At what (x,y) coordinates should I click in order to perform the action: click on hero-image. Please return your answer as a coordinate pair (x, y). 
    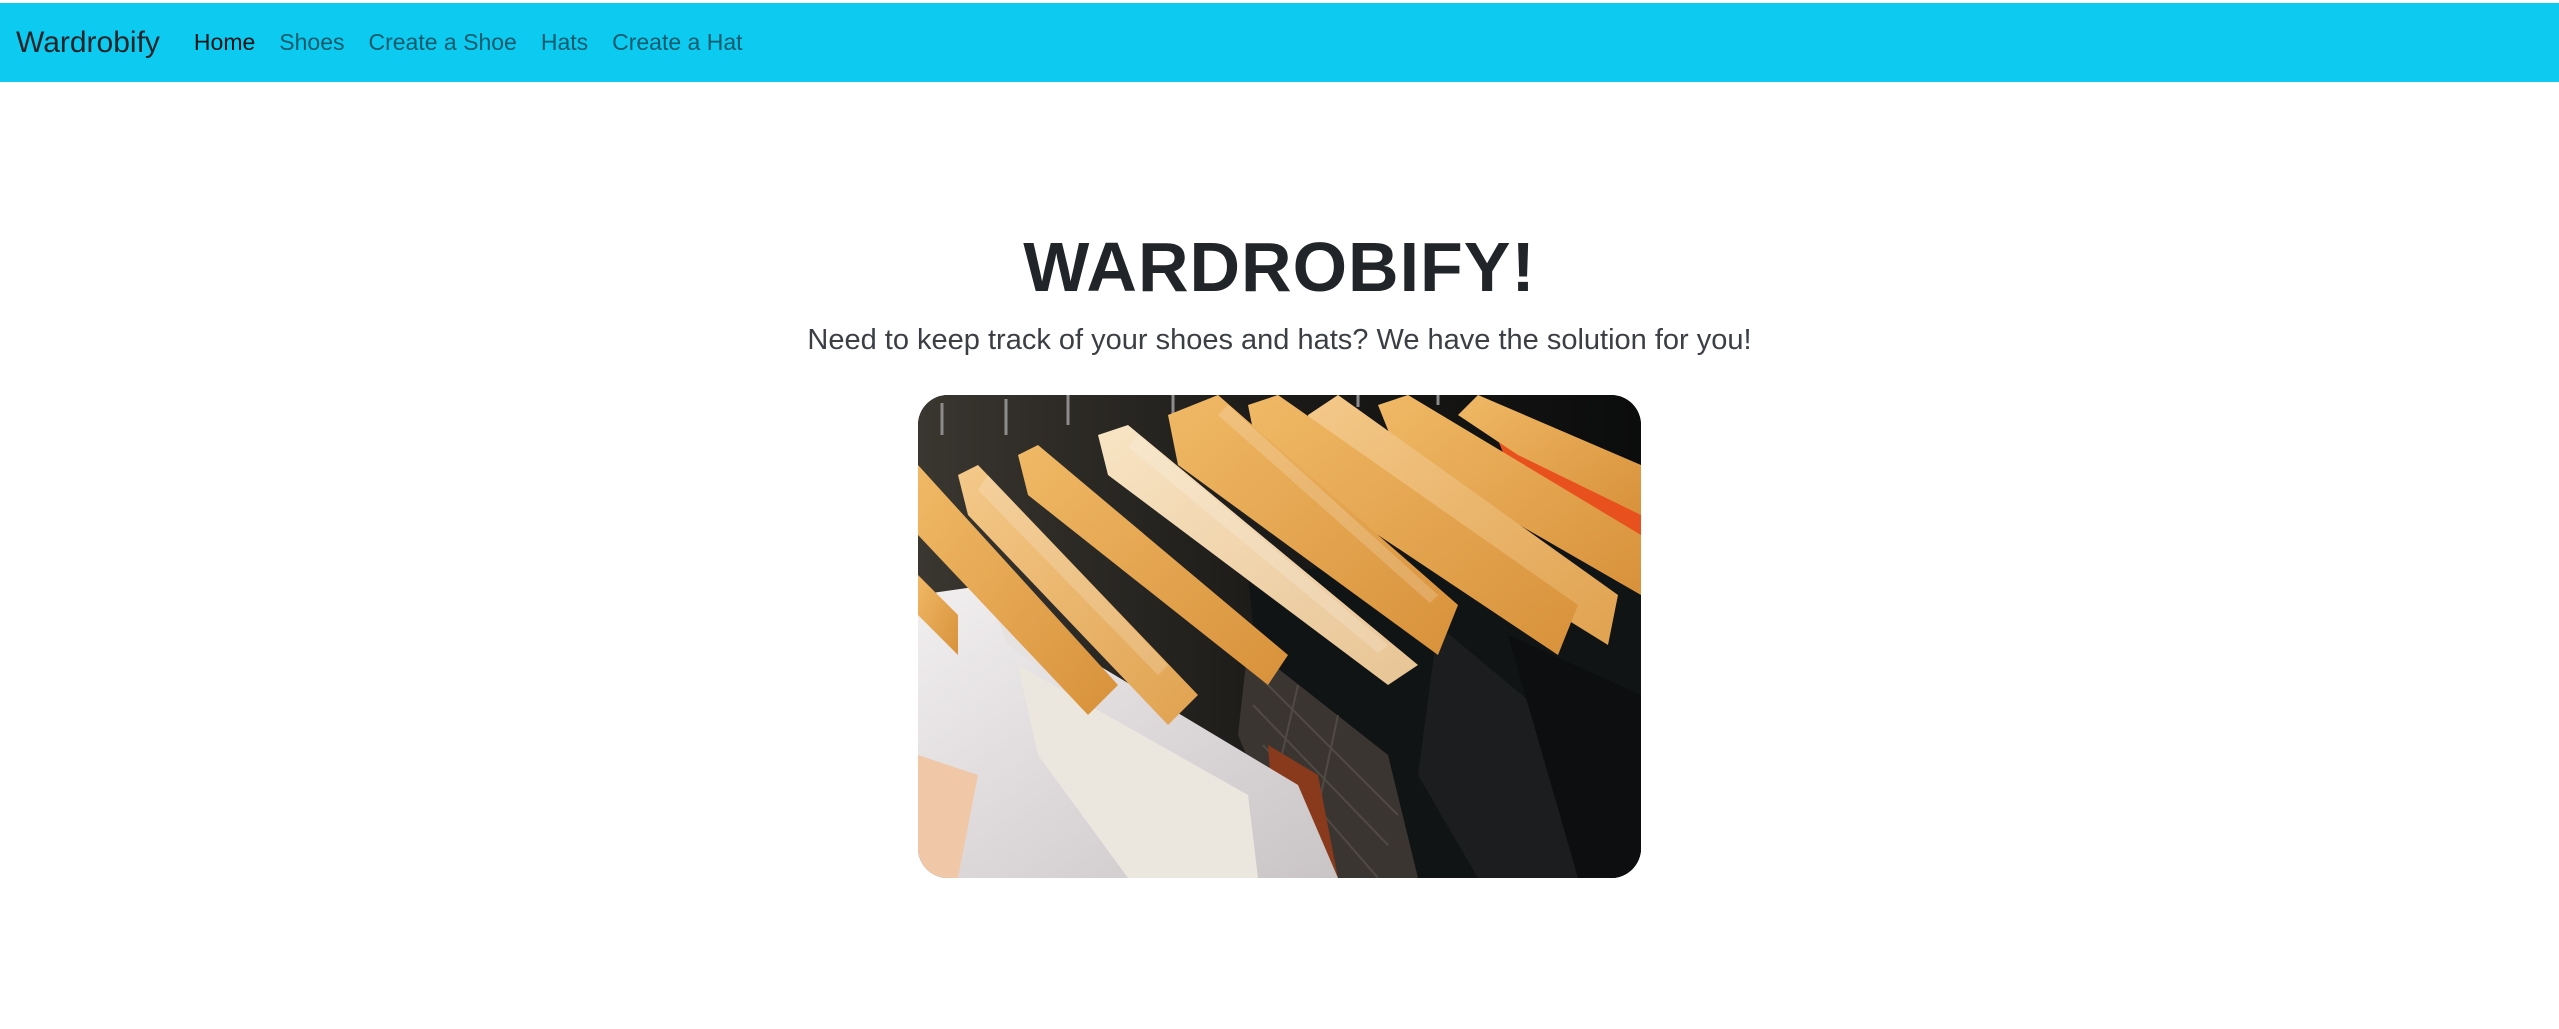
    Looking at the image, I should click on (1279, 636).